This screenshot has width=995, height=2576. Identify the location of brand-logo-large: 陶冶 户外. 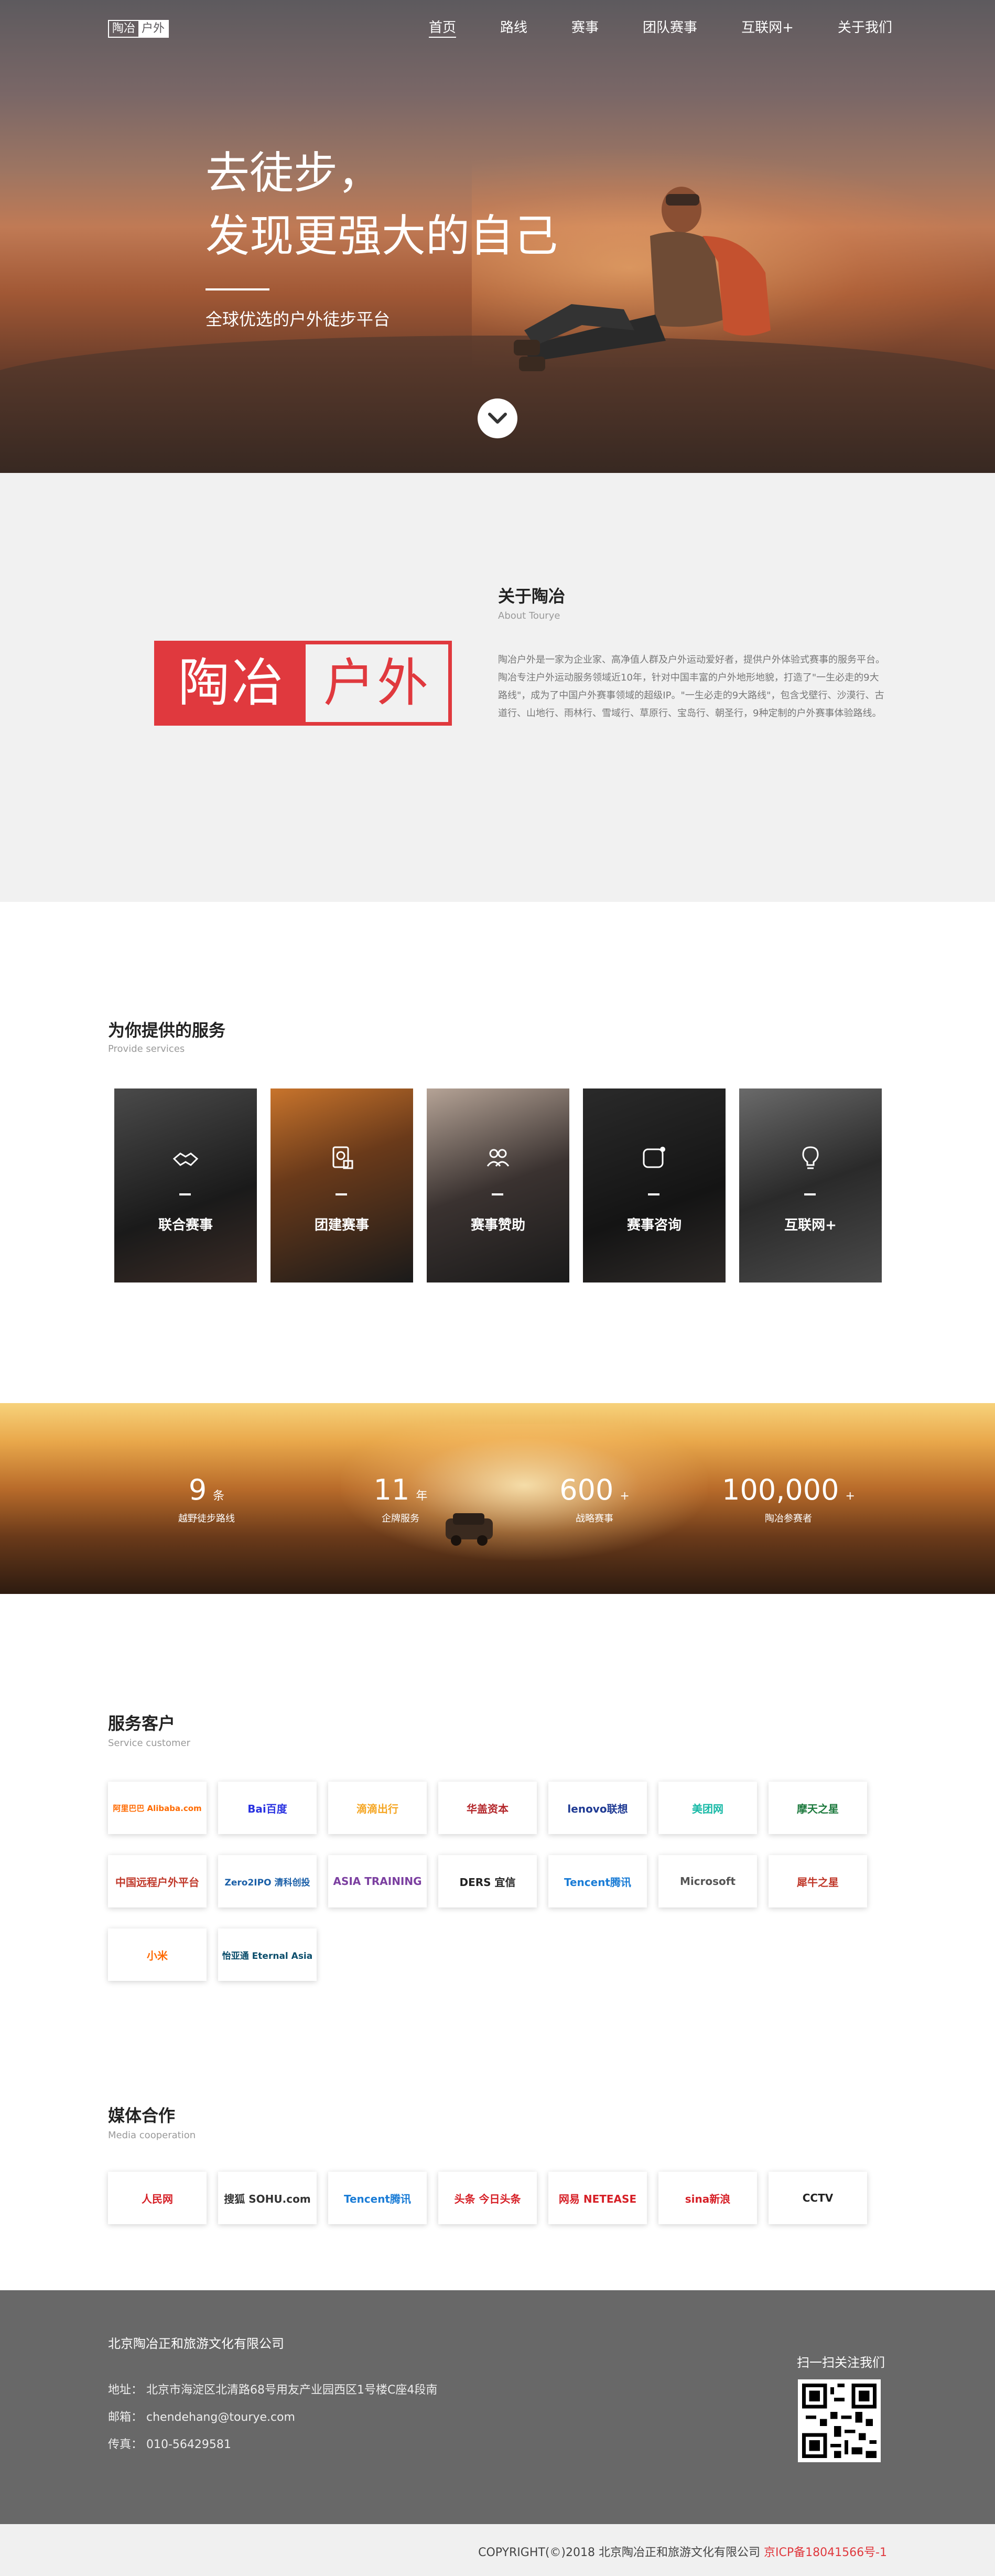
(303, 683).